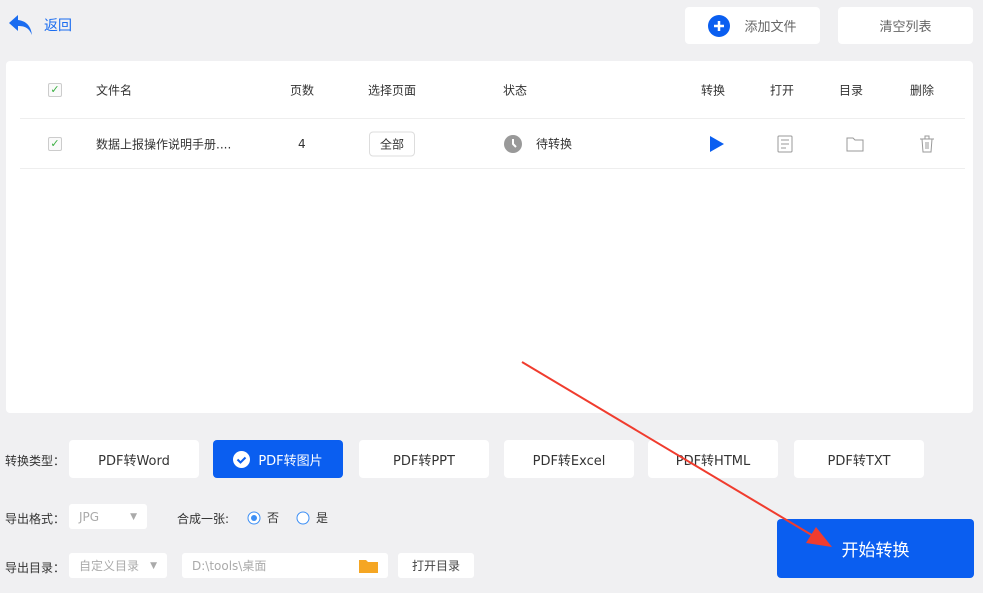  Describe the element at coordinates (35, 461) in the screenshot. I see `type-label: 转换类型：` at that location.